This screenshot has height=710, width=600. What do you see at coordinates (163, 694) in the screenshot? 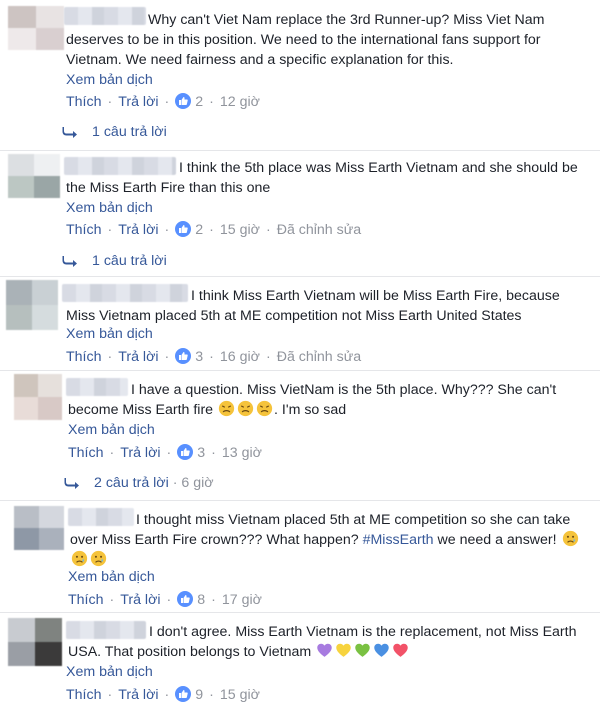
I see `comment-actions: Thích · Trả lời · 9 · 15 giờ` at bounding box center [163, 694].